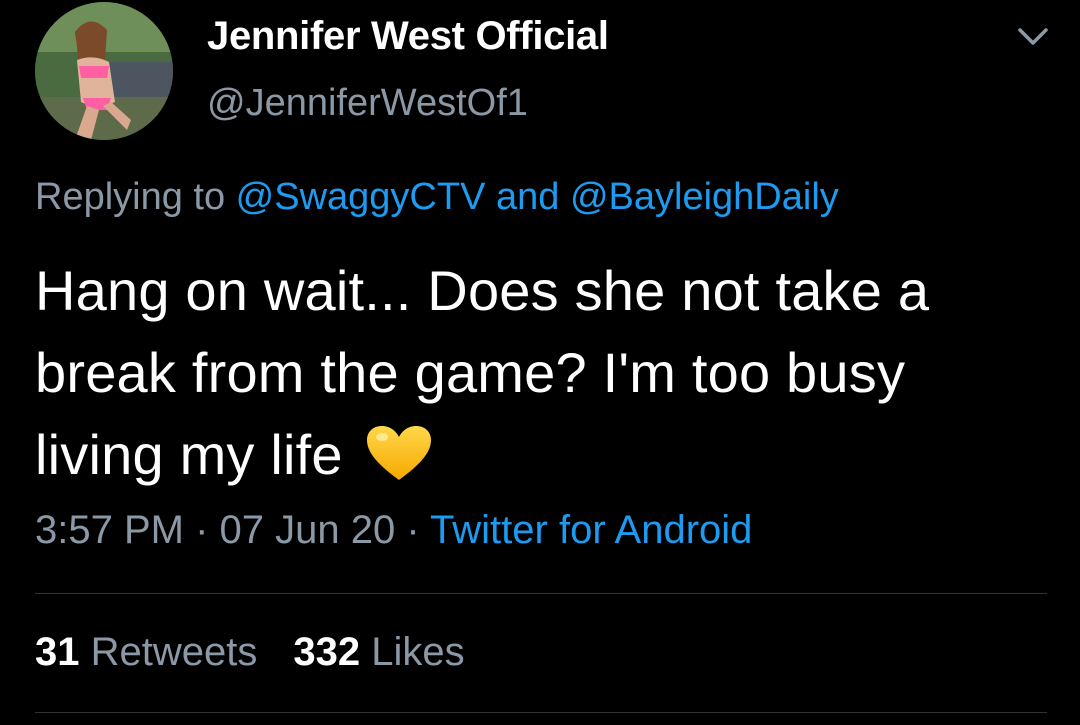 This screenshot has height=725, width=1080. I want to click on author-display-name: Jennifer West Official, so click(408, 36).